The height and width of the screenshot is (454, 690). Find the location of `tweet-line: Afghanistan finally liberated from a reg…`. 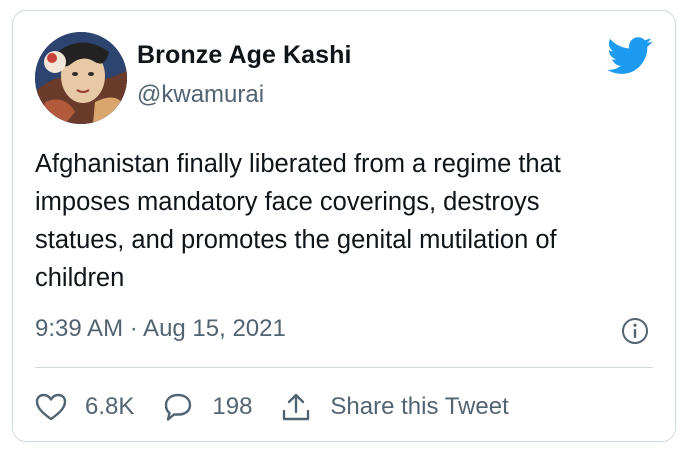

tweet-line: Afghanistan finally liberated from a reg… is located at coordinates (298, 164).